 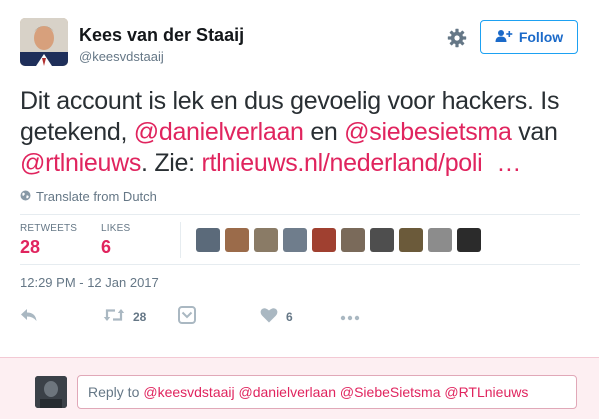 I want to click on translate-link: Translate from Dutch, so click(x=88, y=196).